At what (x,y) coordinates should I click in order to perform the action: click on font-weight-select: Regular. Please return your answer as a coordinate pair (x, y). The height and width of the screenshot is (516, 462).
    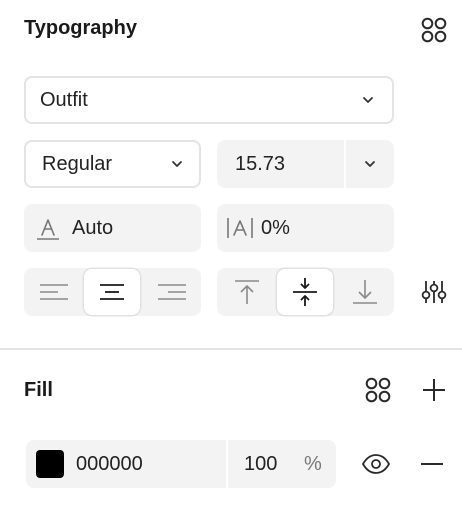
    Looking at the image, I should click on (112, 164).